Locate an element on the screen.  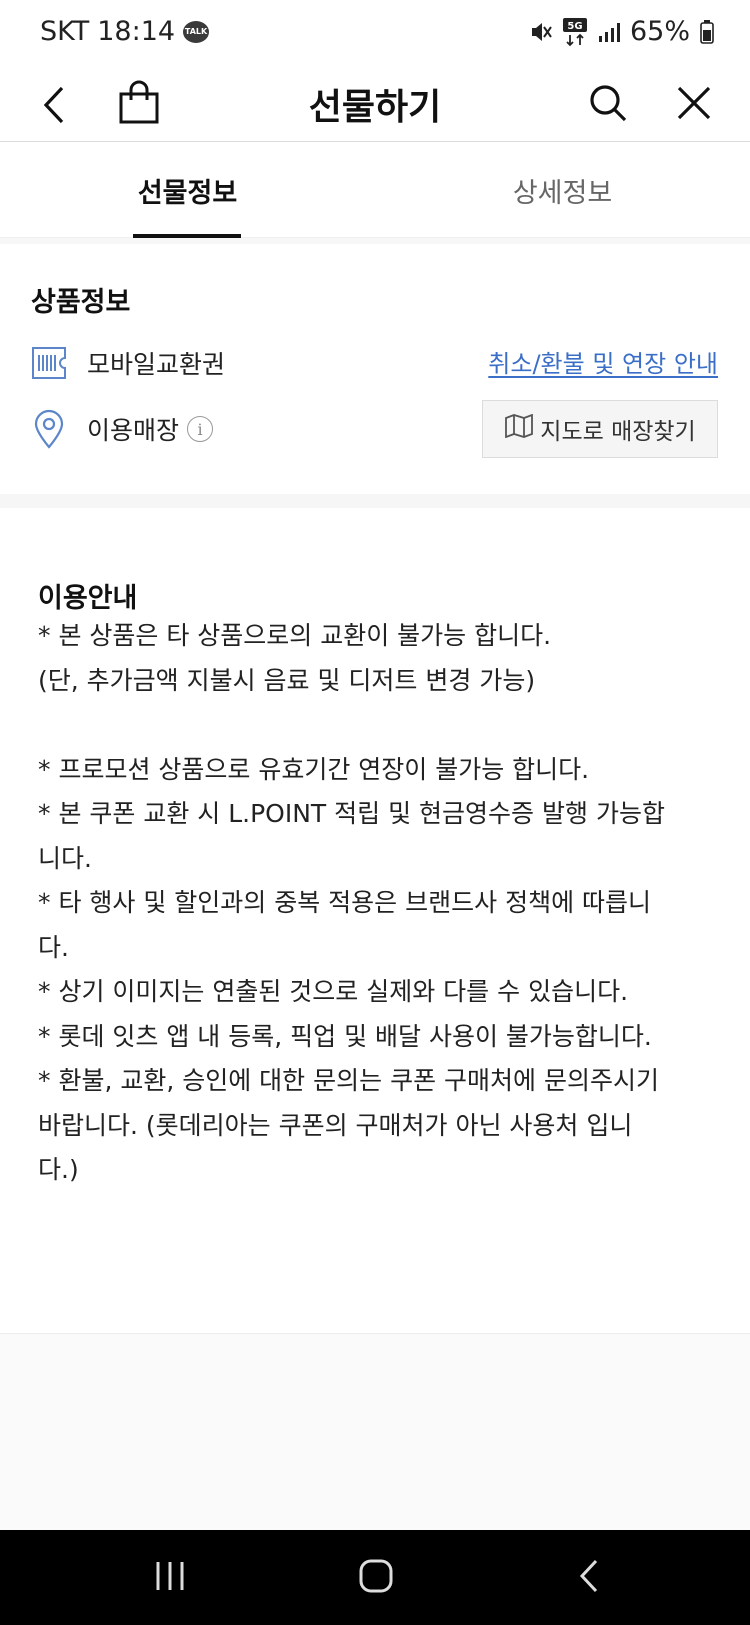
bottom-spacer is located at coordinates (375, 1432).